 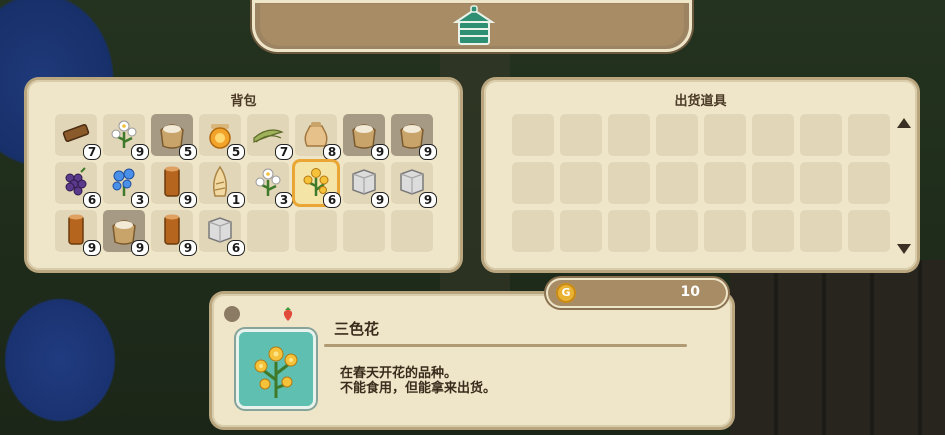 What do you see at coordinates (399, 373) in the screenshot?
I see `description-line-1: 在春天开花的品种。` at bounding box center [399, 373].